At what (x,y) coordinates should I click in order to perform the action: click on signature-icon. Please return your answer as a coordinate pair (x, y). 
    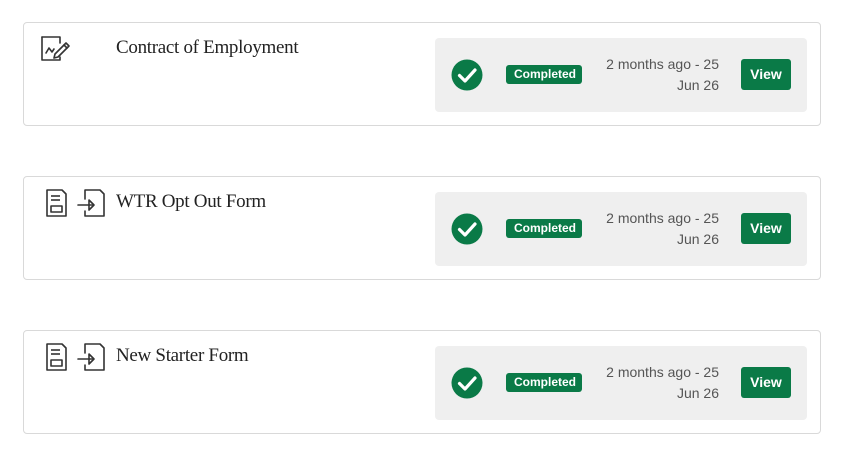
    Looking at the image, I should click on (55, 49).